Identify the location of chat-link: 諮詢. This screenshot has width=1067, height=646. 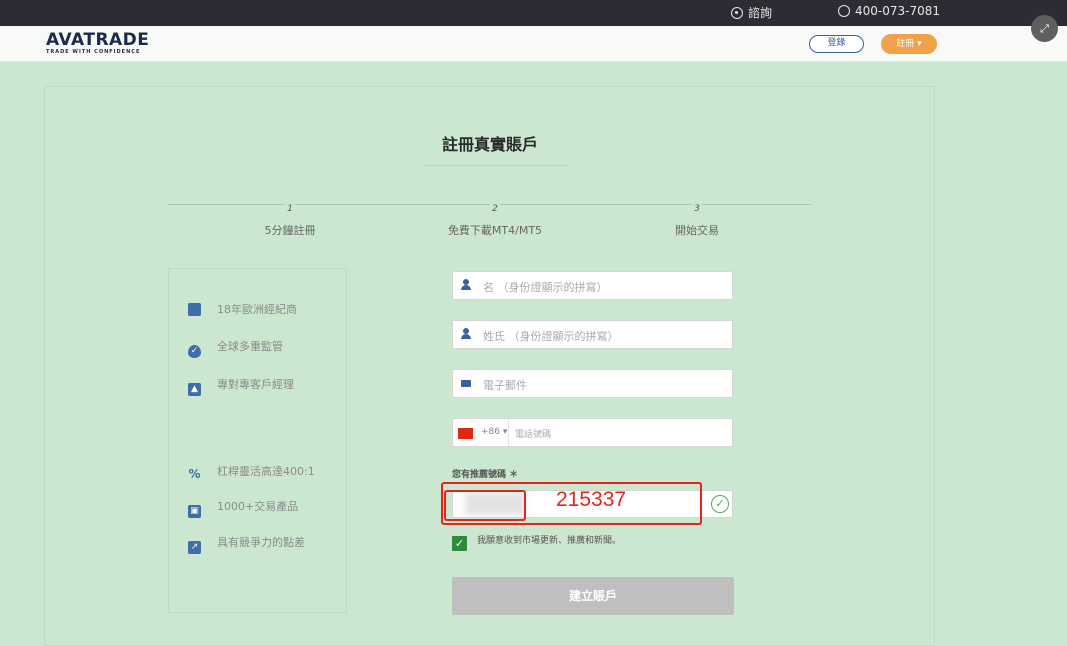
(751, 12).